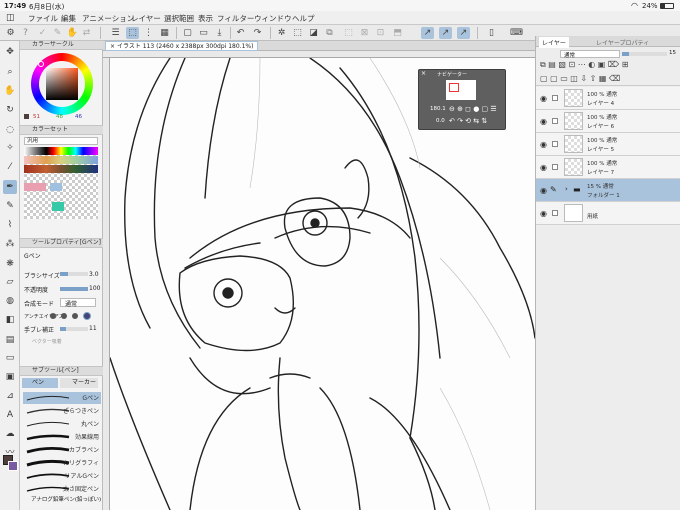 The width and height of the screenshot is (680, 510). I want to click on gradient-icon: ▤, so click(10, 340).